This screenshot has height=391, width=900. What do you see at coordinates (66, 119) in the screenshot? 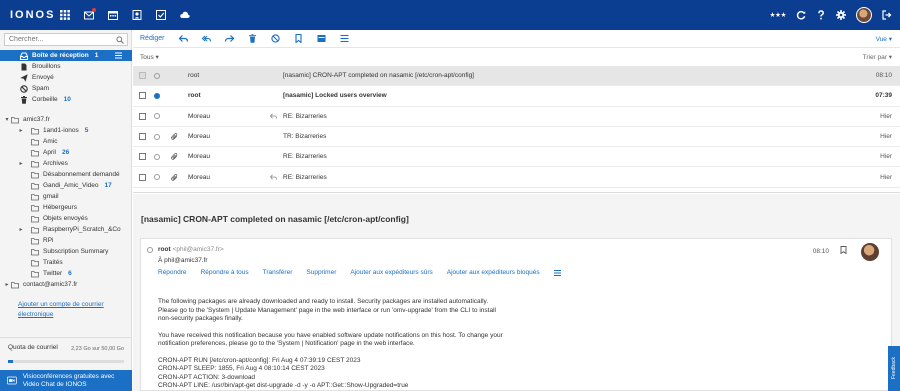
I see `account-amic37: ▾ amic37.fr` at bounding box center [66, 119].